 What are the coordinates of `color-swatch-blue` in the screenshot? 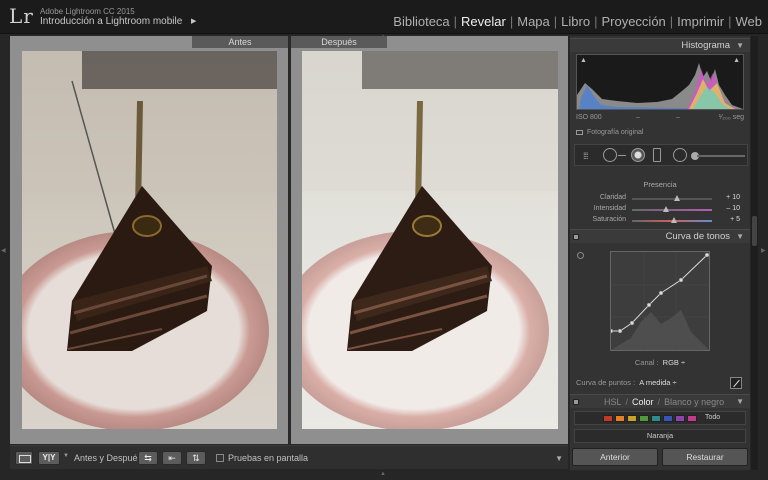 It's located at (668, 418).